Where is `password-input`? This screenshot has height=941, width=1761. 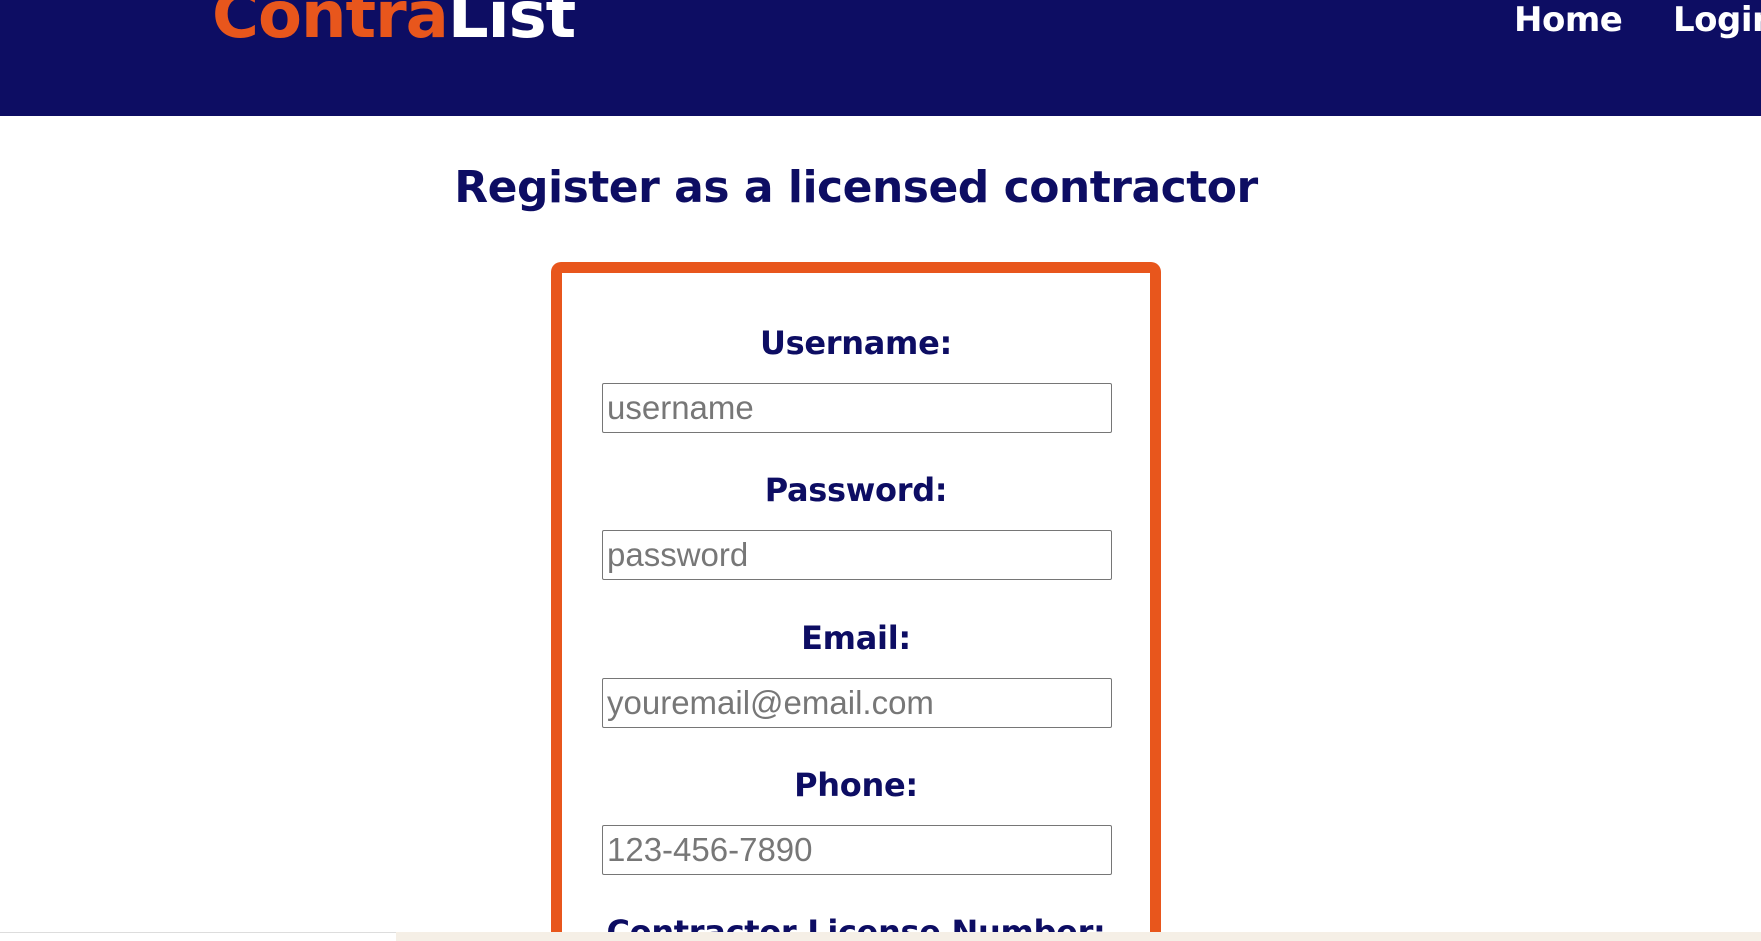
password-input is located at coordinates (857, 555).